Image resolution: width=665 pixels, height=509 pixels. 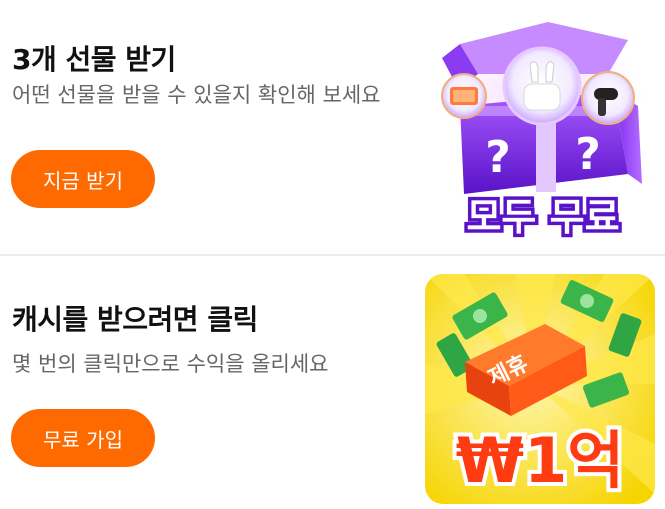 What do you see at coordinates (83, 438) in the screenshot?
I see `free-signup-button: 무료 가입` at bounding box center [83, 438].